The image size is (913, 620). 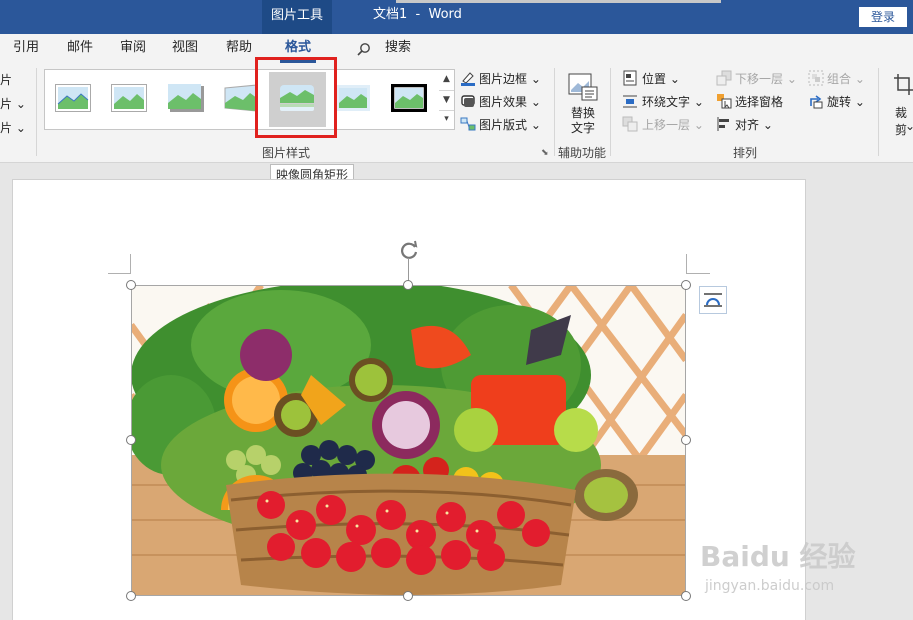 I want to click on wrap-text-icon, so click(x=630, y=103).